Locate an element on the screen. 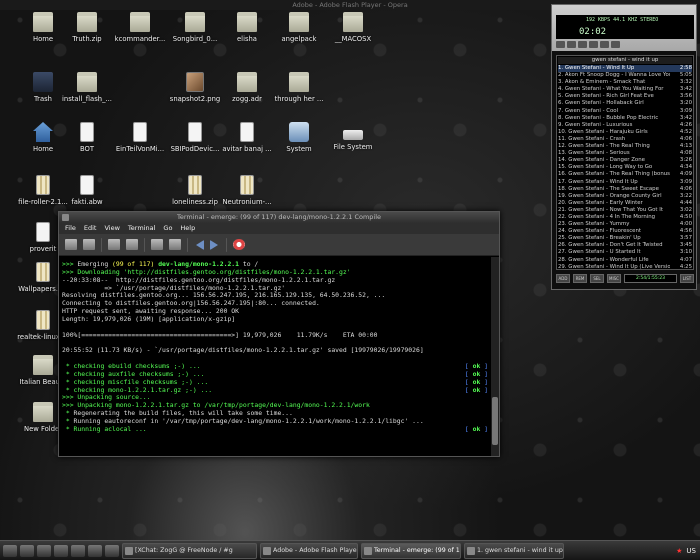 This screenshot has height=560, width=700. playlist-row: 13. Gwen Stefani - Serious 4:08 is located at coordinates (625, 153).